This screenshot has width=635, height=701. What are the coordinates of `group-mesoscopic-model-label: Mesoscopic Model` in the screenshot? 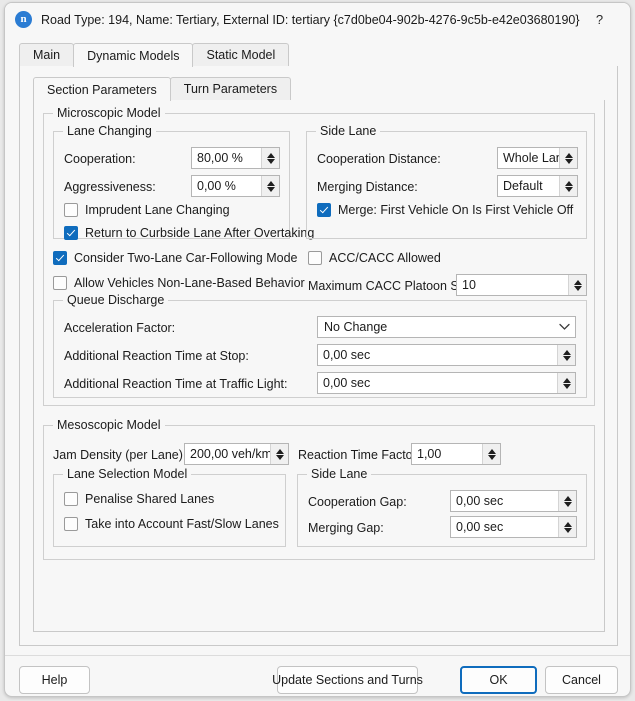 It's located at (109, 425).